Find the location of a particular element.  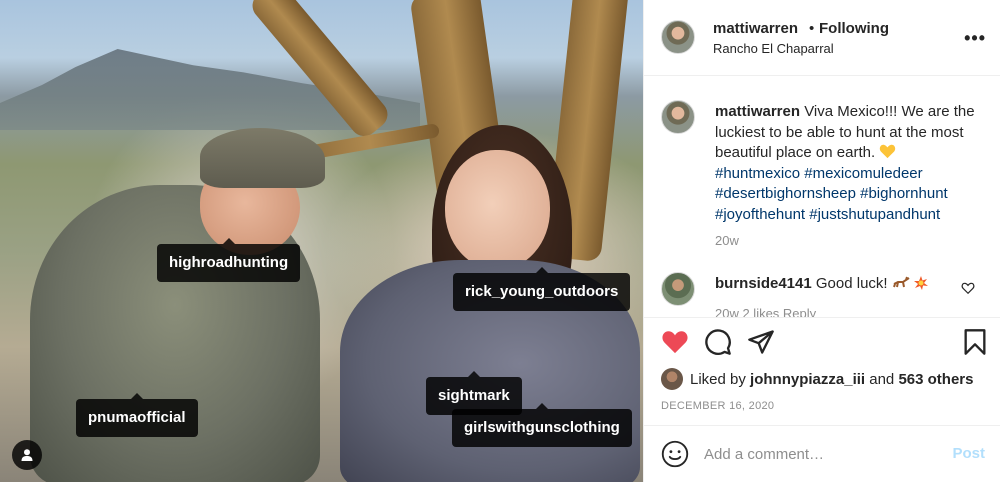

user-icon is located at coordinates (27, 455).